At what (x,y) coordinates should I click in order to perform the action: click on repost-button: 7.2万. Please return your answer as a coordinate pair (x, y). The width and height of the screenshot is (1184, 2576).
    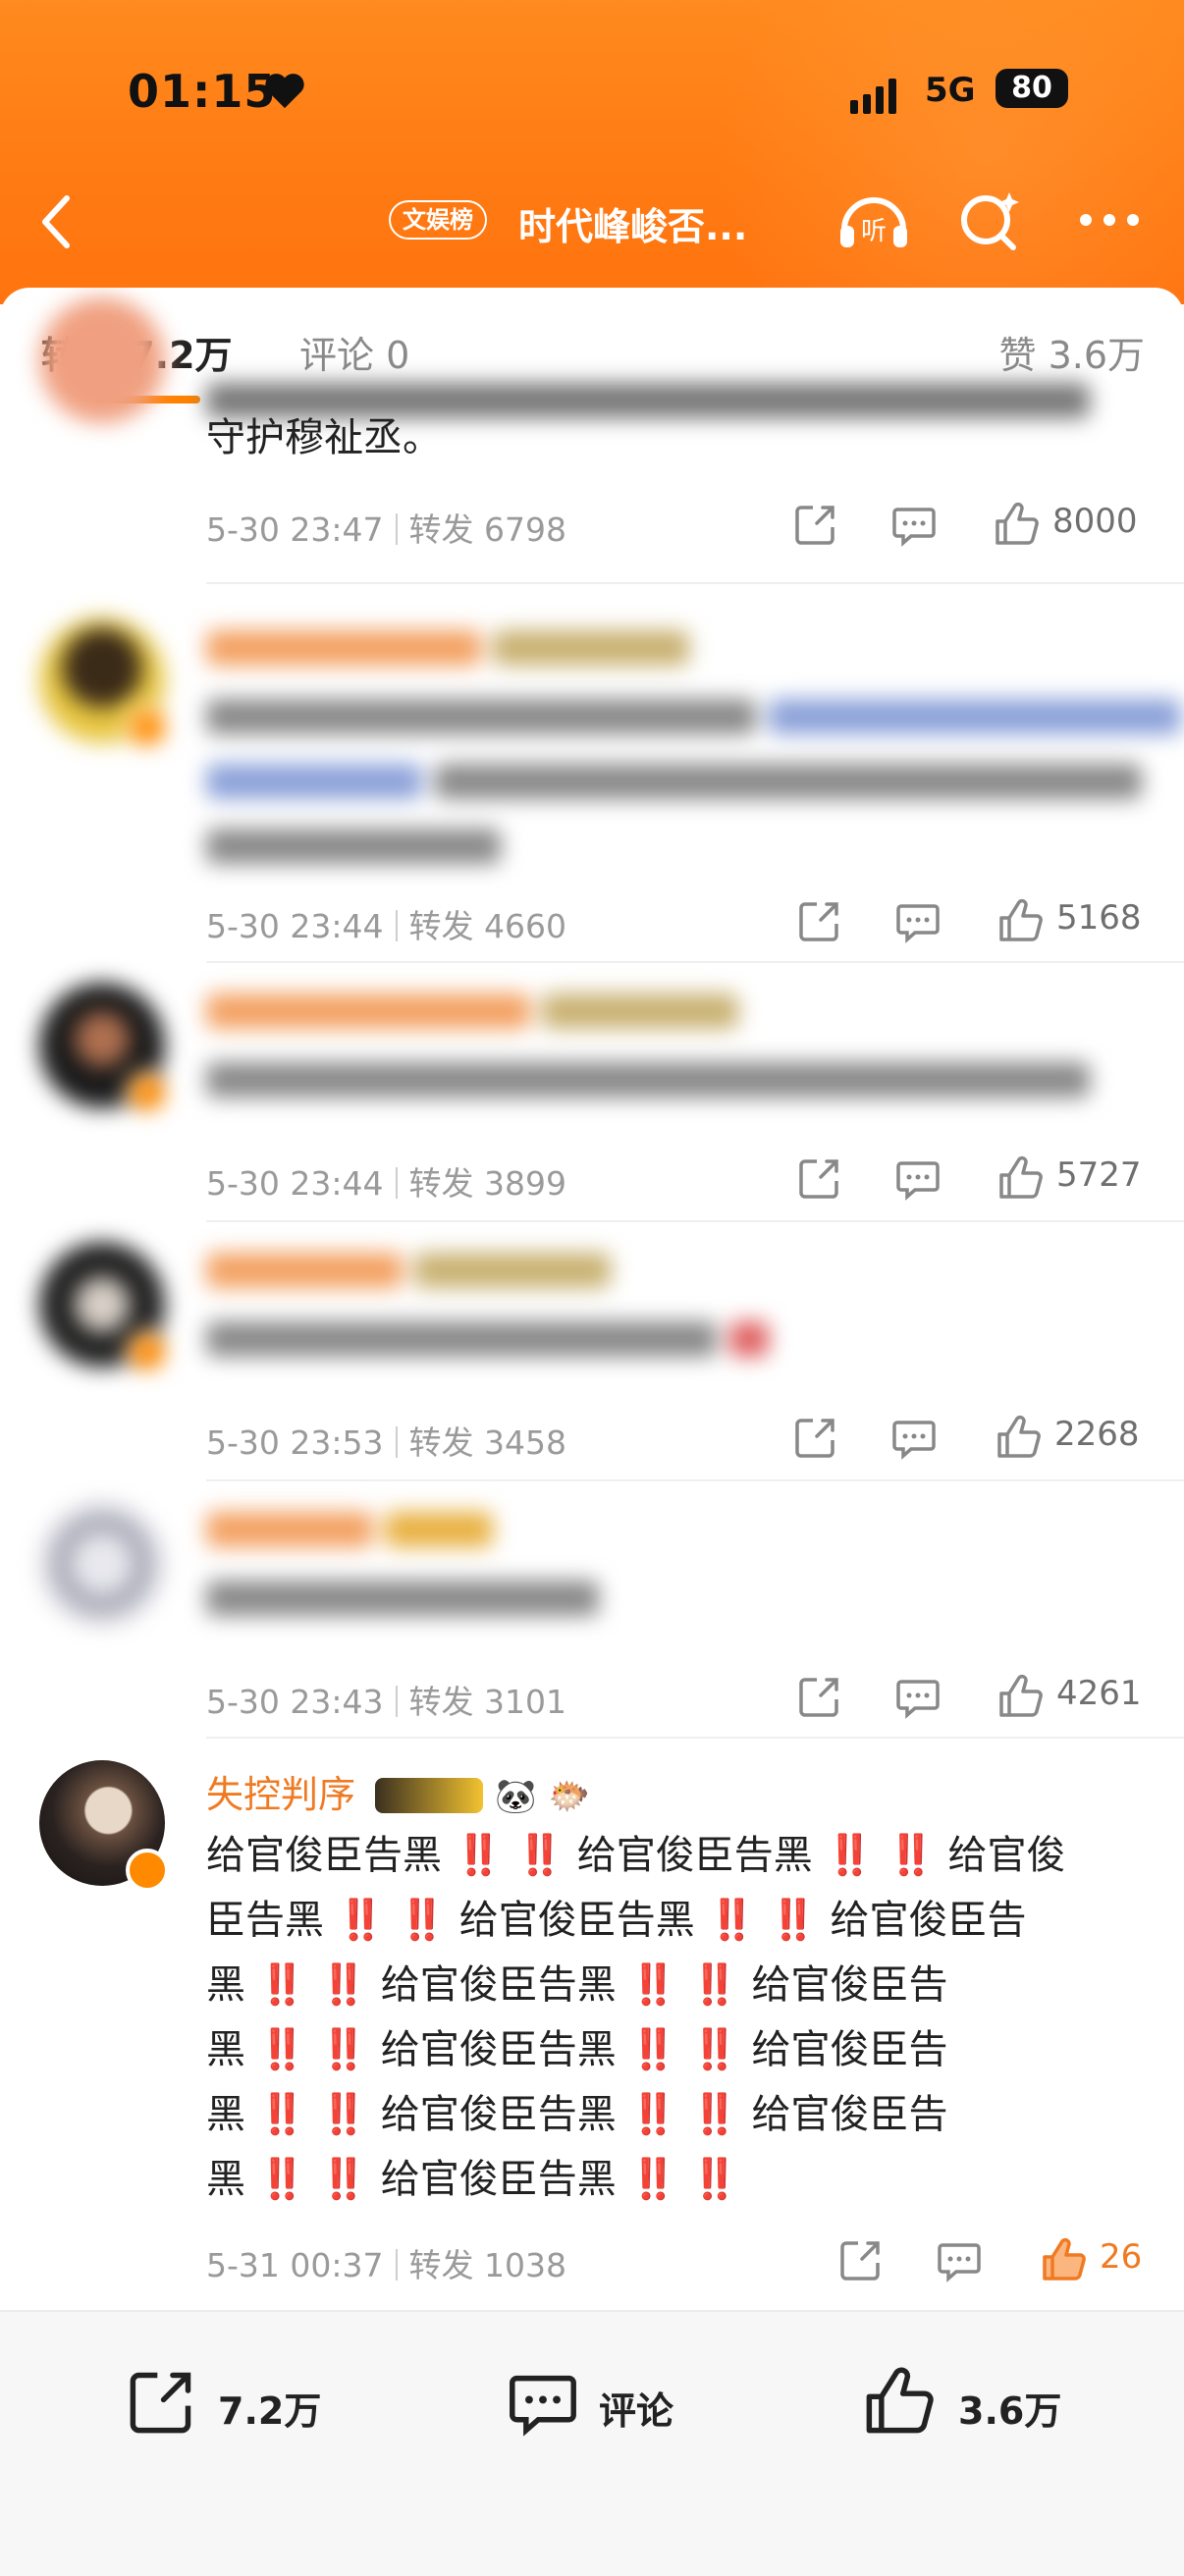
    Looking at the image, I should click on (232, 2401).